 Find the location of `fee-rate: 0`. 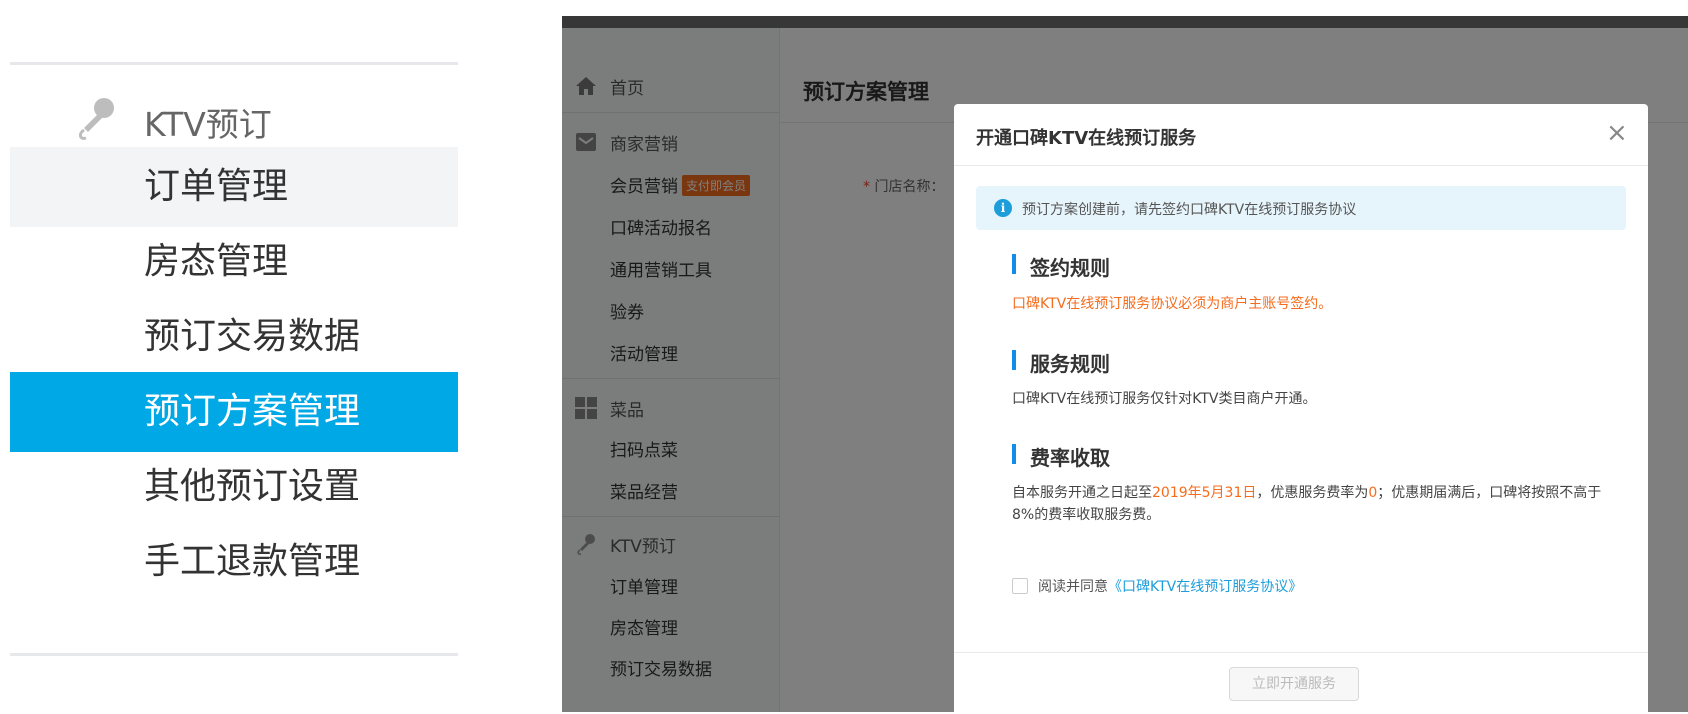

fee-rate: 0 is located at coordinates (1373, 493).